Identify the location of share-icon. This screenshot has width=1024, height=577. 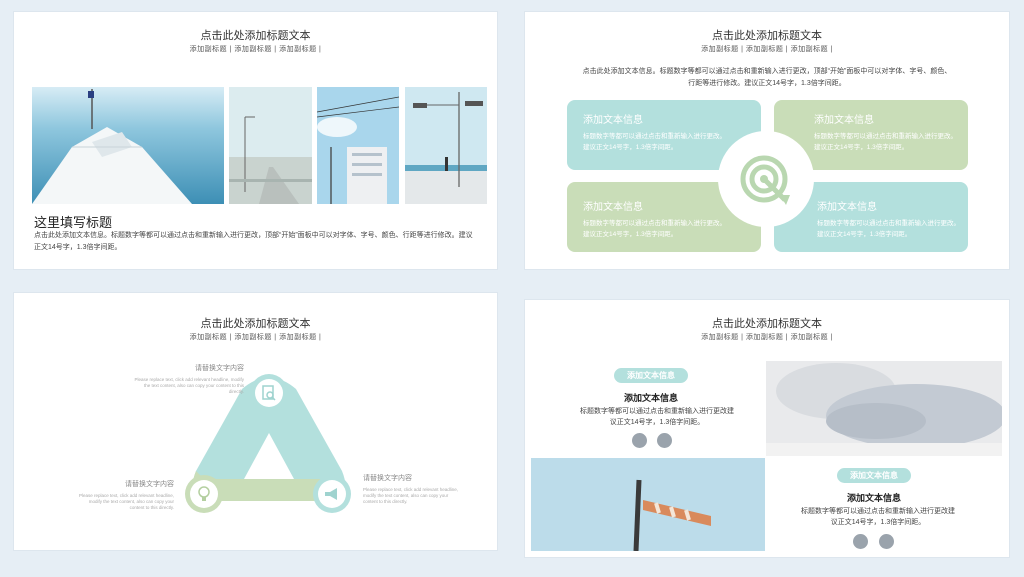
(886, 541).